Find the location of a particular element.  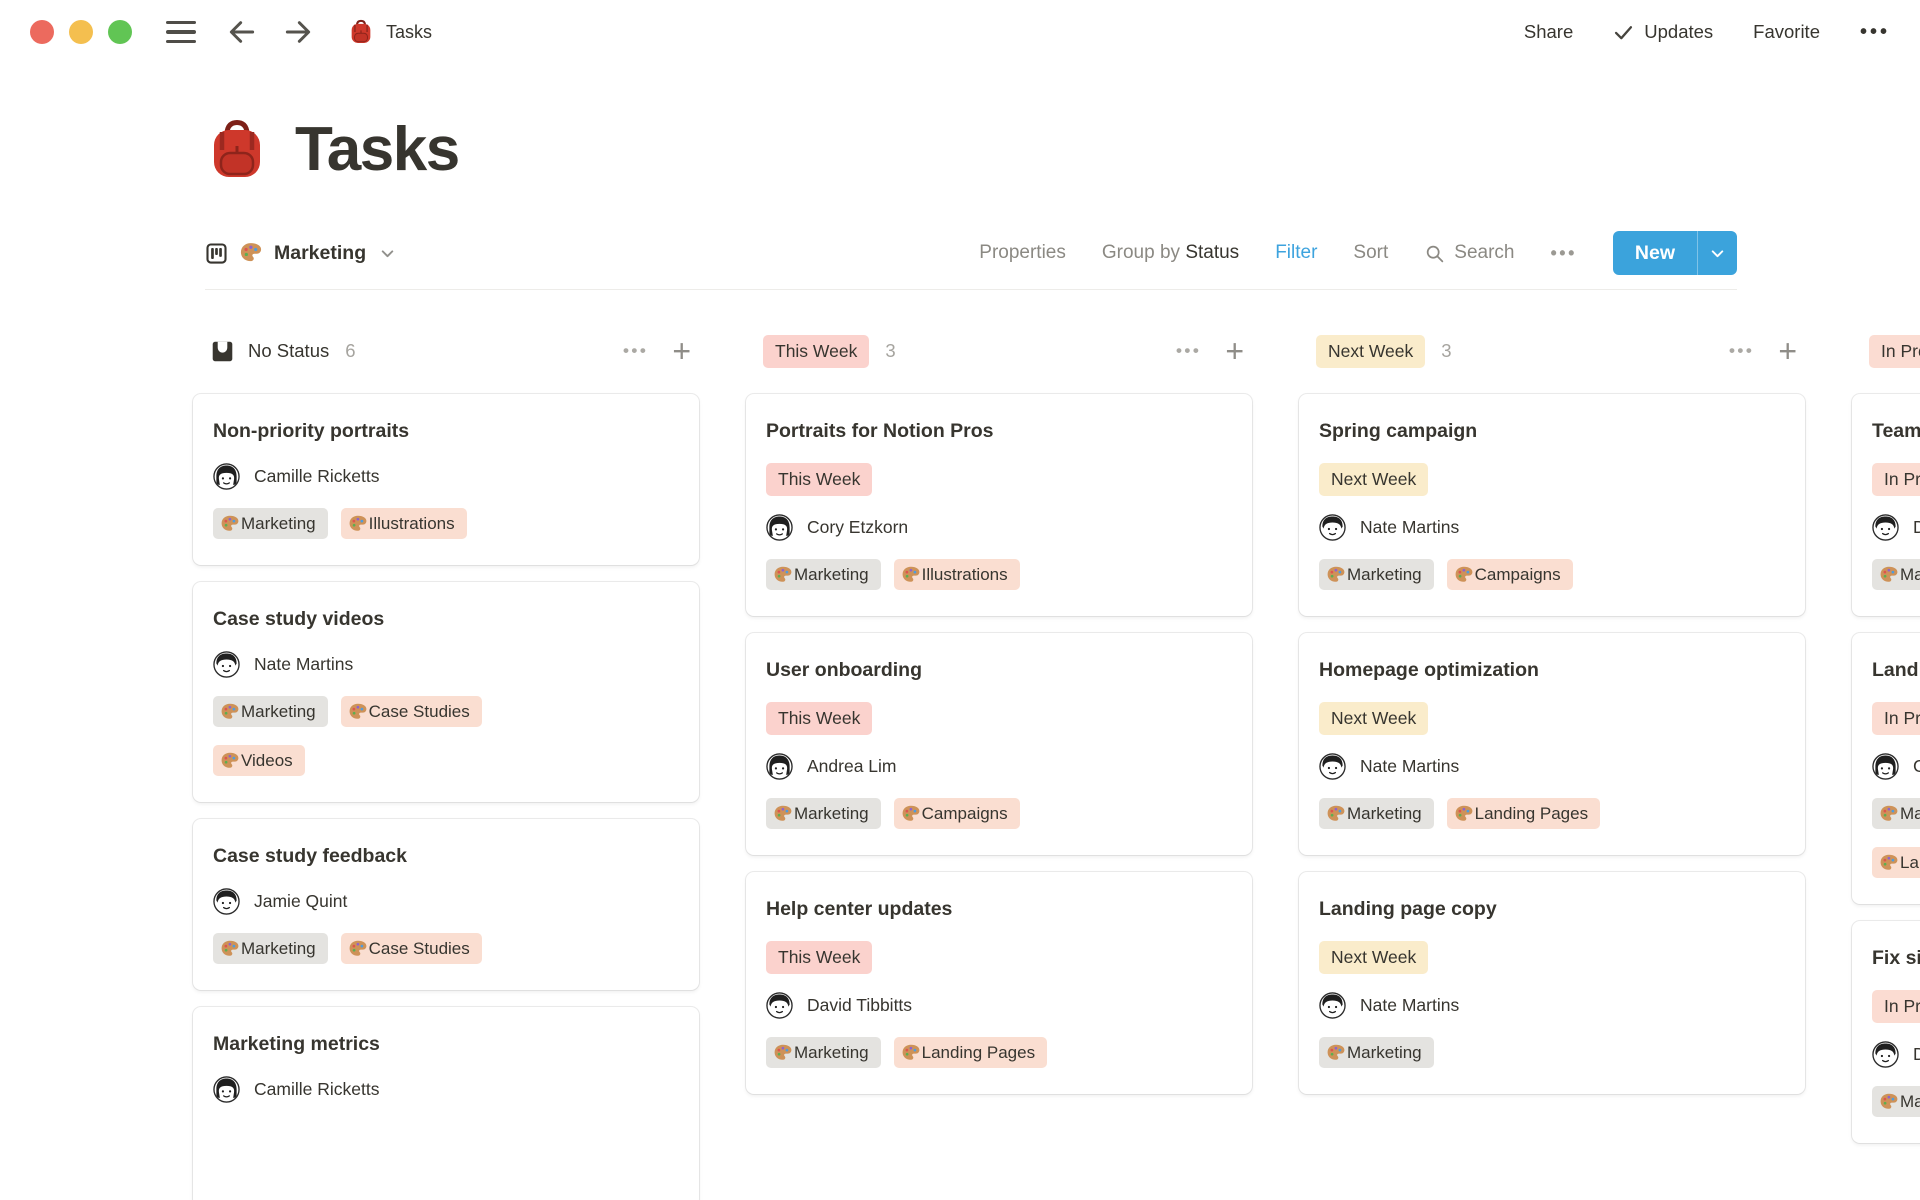

search-label: Search is located at coordinates (1484, 252).